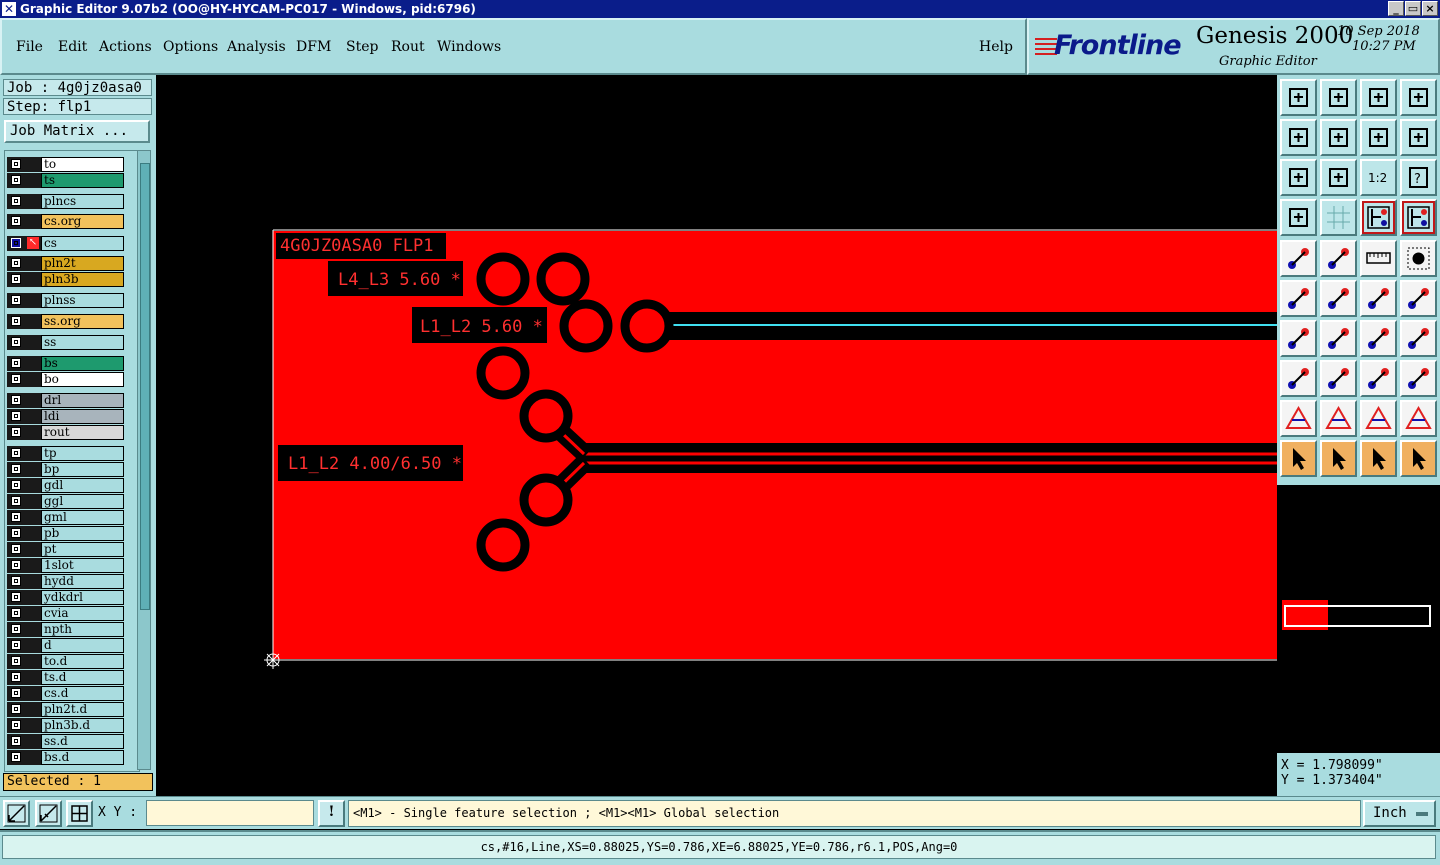 This screenshot has width=1440, height=865. What do you see at coordinates (1338, 298) in the screenshot?
I see `delete-x-button` at bounding box center [1338, 298].